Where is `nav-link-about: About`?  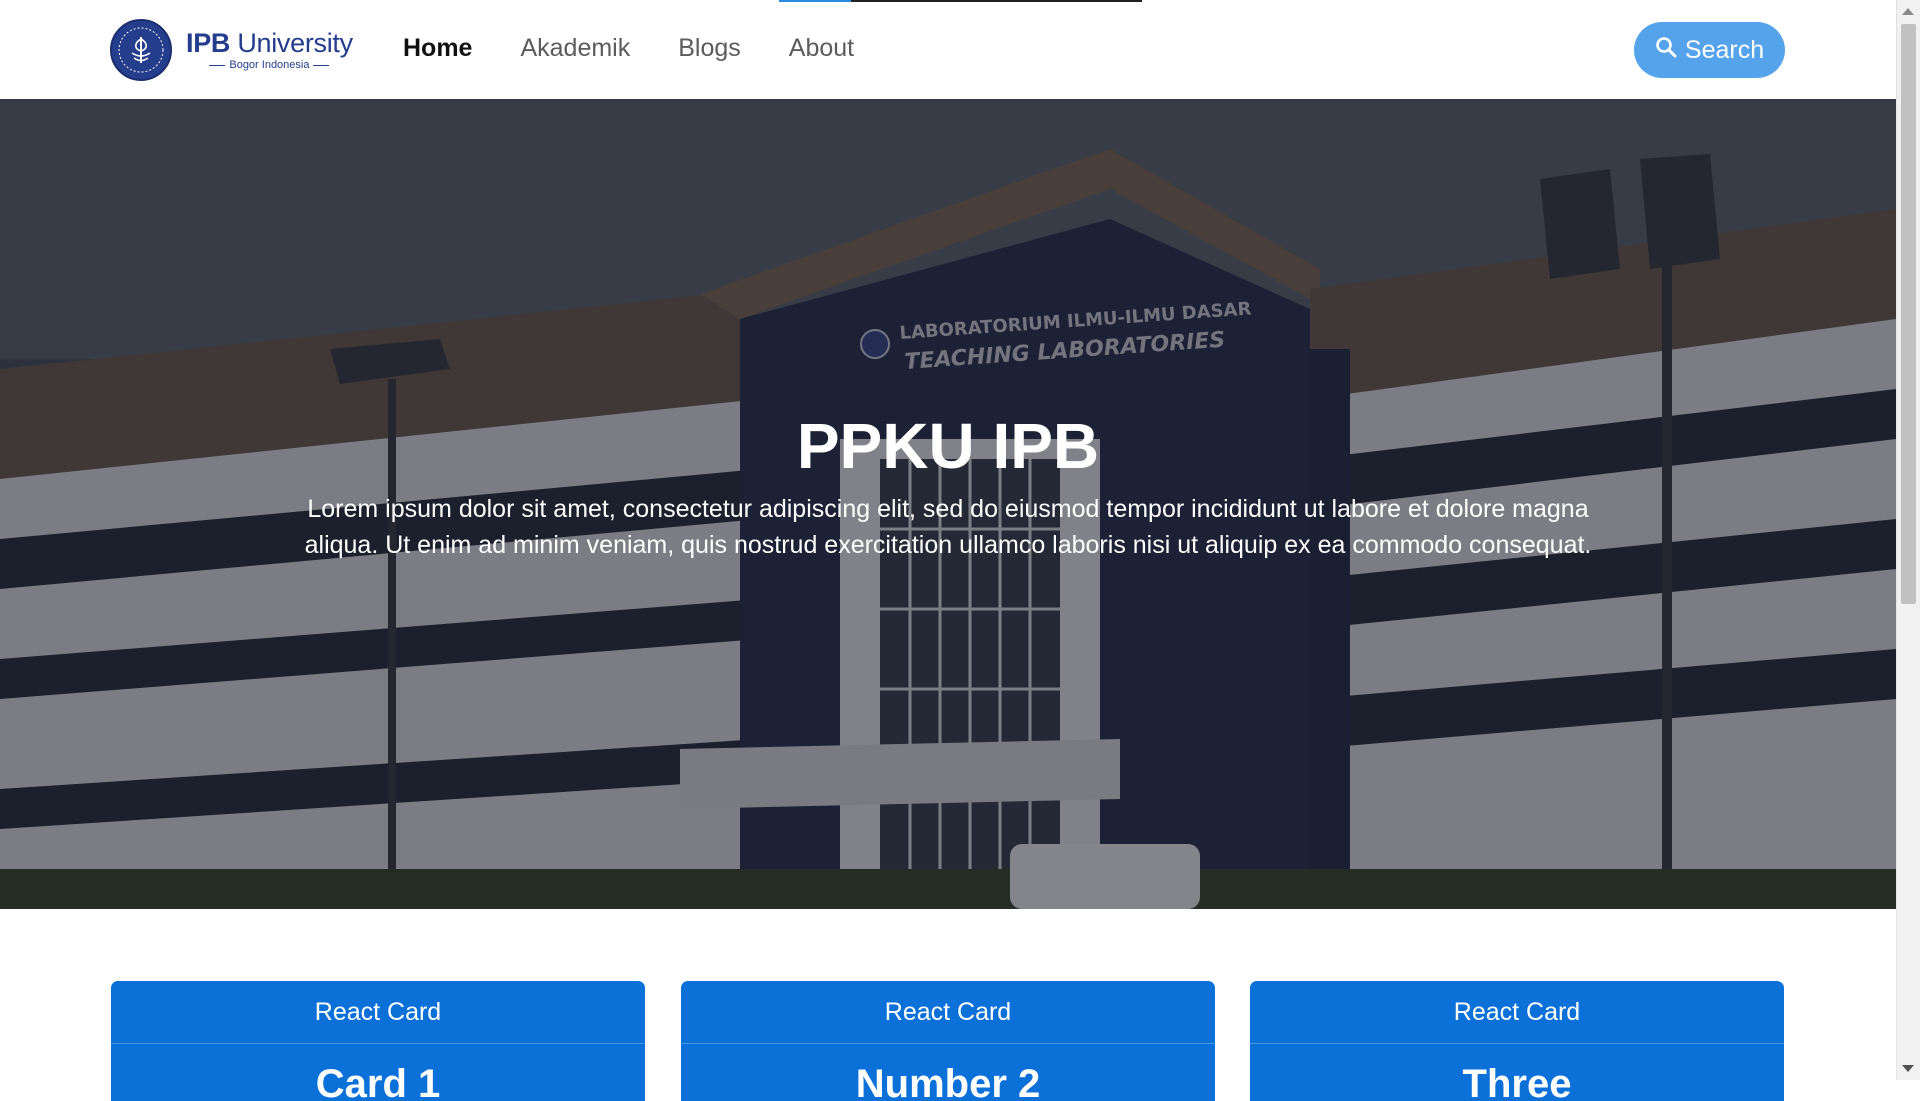
nav-link-about: About is located at coordinates (821, 48).